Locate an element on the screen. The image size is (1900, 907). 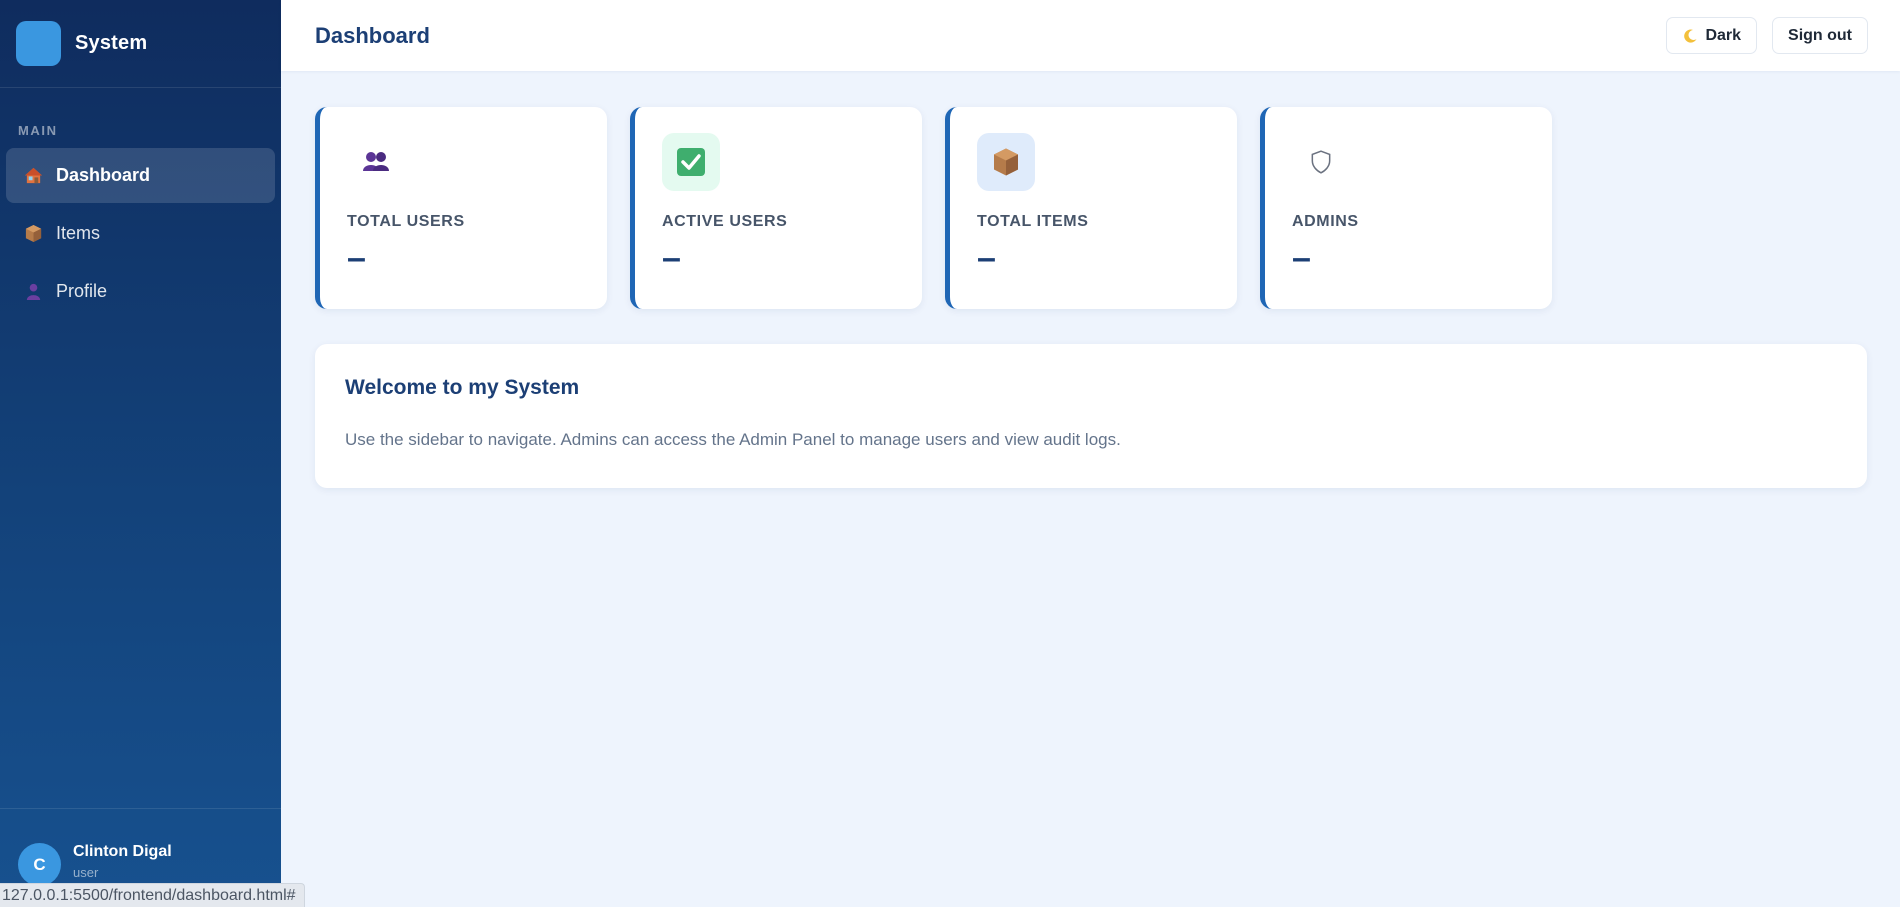
page-title: Dashboard is located at coordinates (372, 35).